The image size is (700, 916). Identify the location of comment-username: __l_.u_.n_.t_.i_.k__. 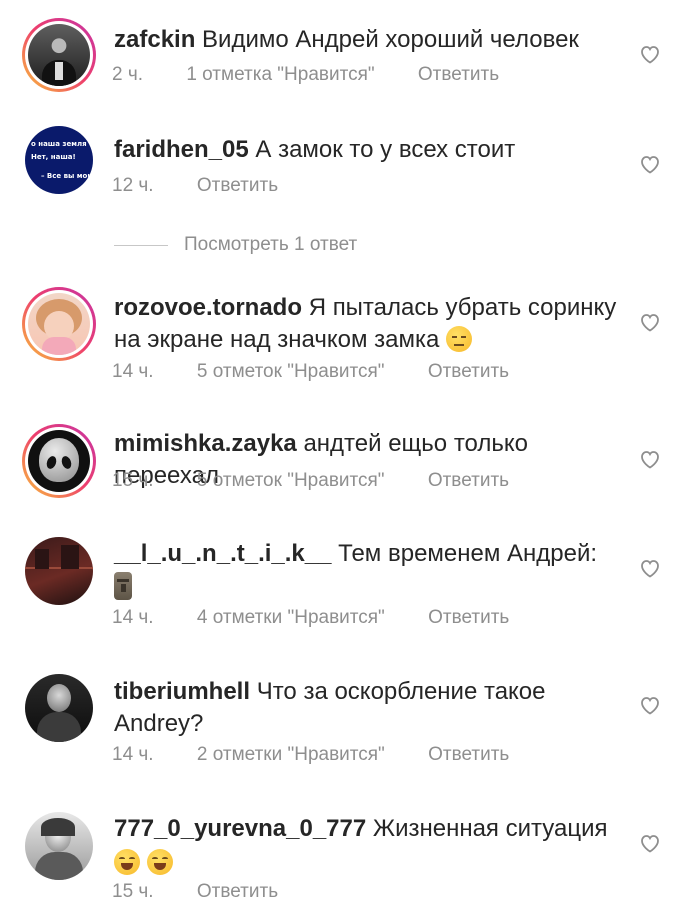
(222, 553).